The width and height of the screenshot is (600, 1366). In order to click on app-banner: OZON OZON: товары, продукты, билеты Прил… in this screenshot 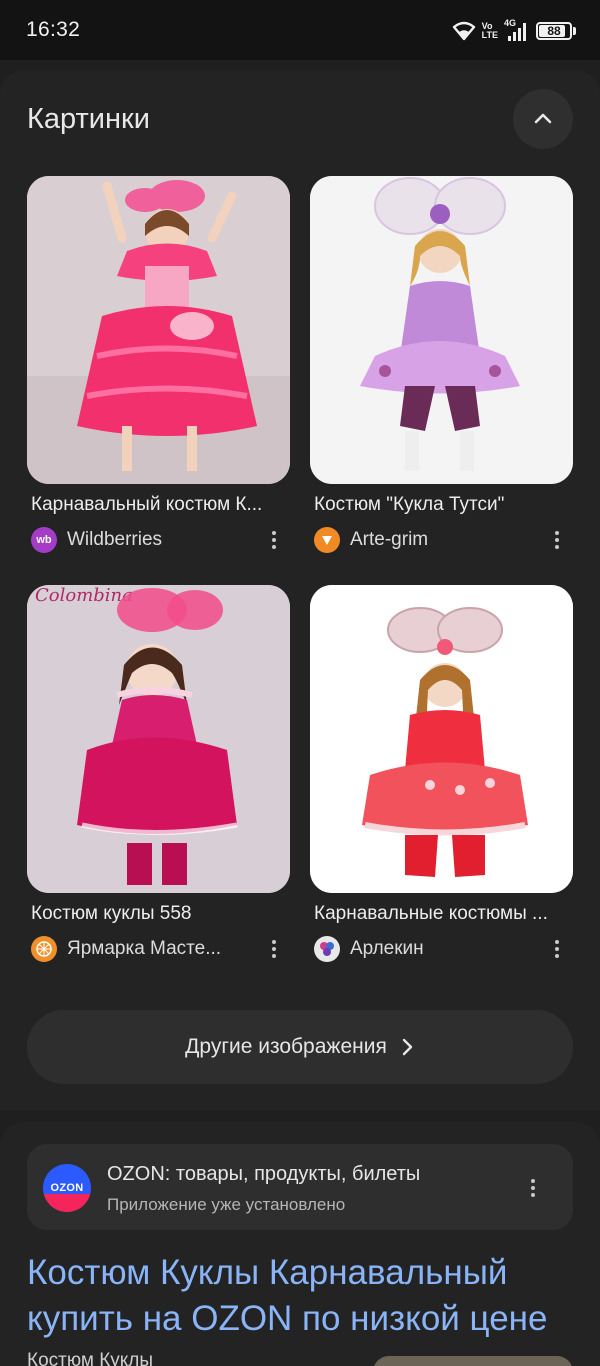, I will do `click(300, 1187)`.